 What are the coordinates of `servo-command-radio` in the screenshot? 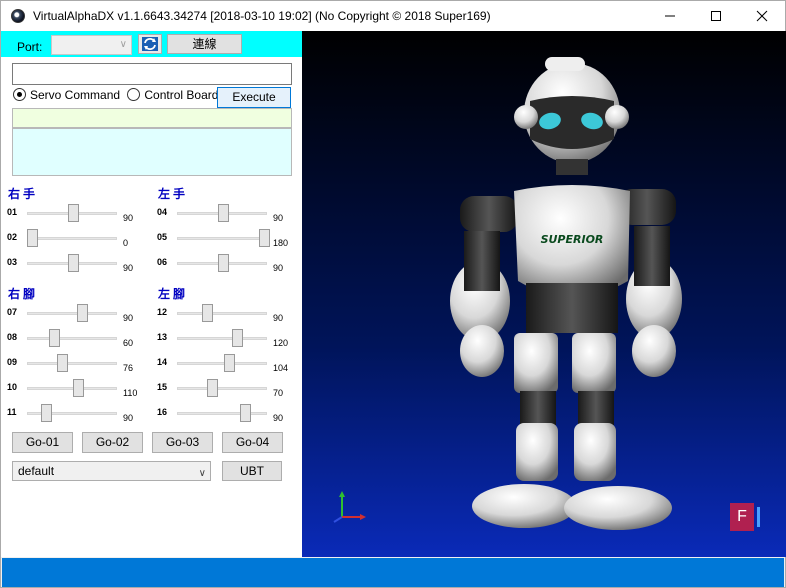 It's located at (19, 94).